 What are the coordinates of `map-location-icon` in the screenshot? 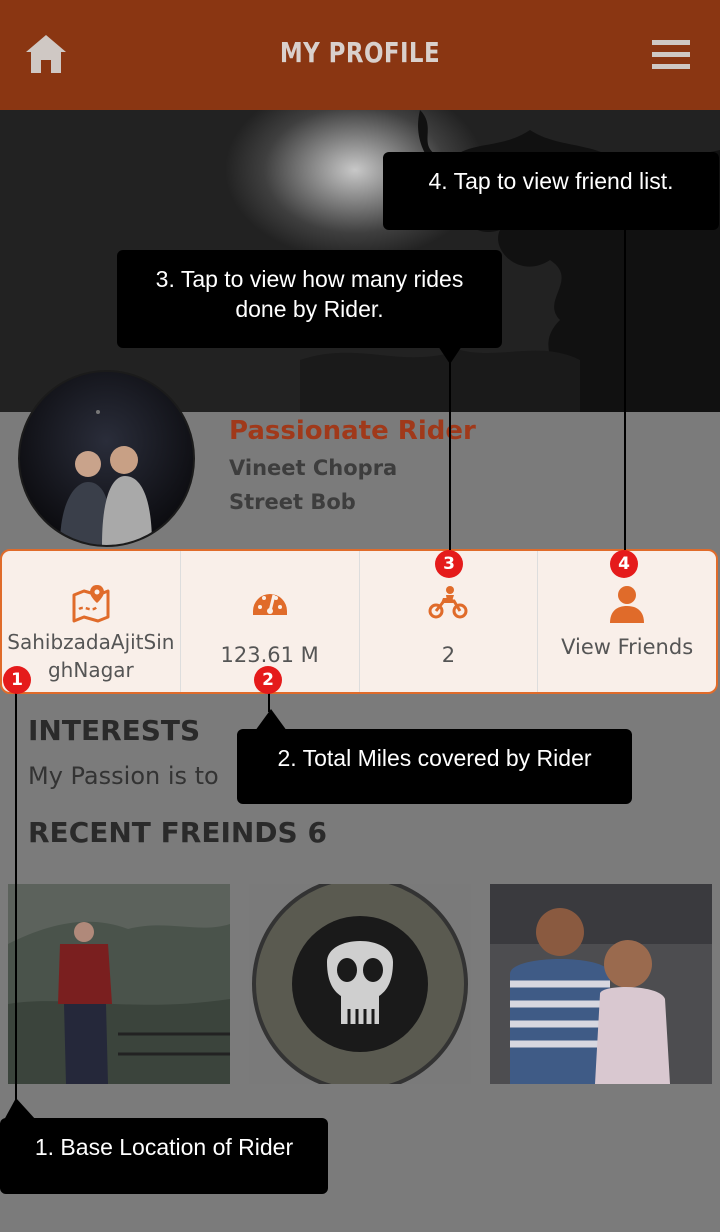 It's located at (91, 604).